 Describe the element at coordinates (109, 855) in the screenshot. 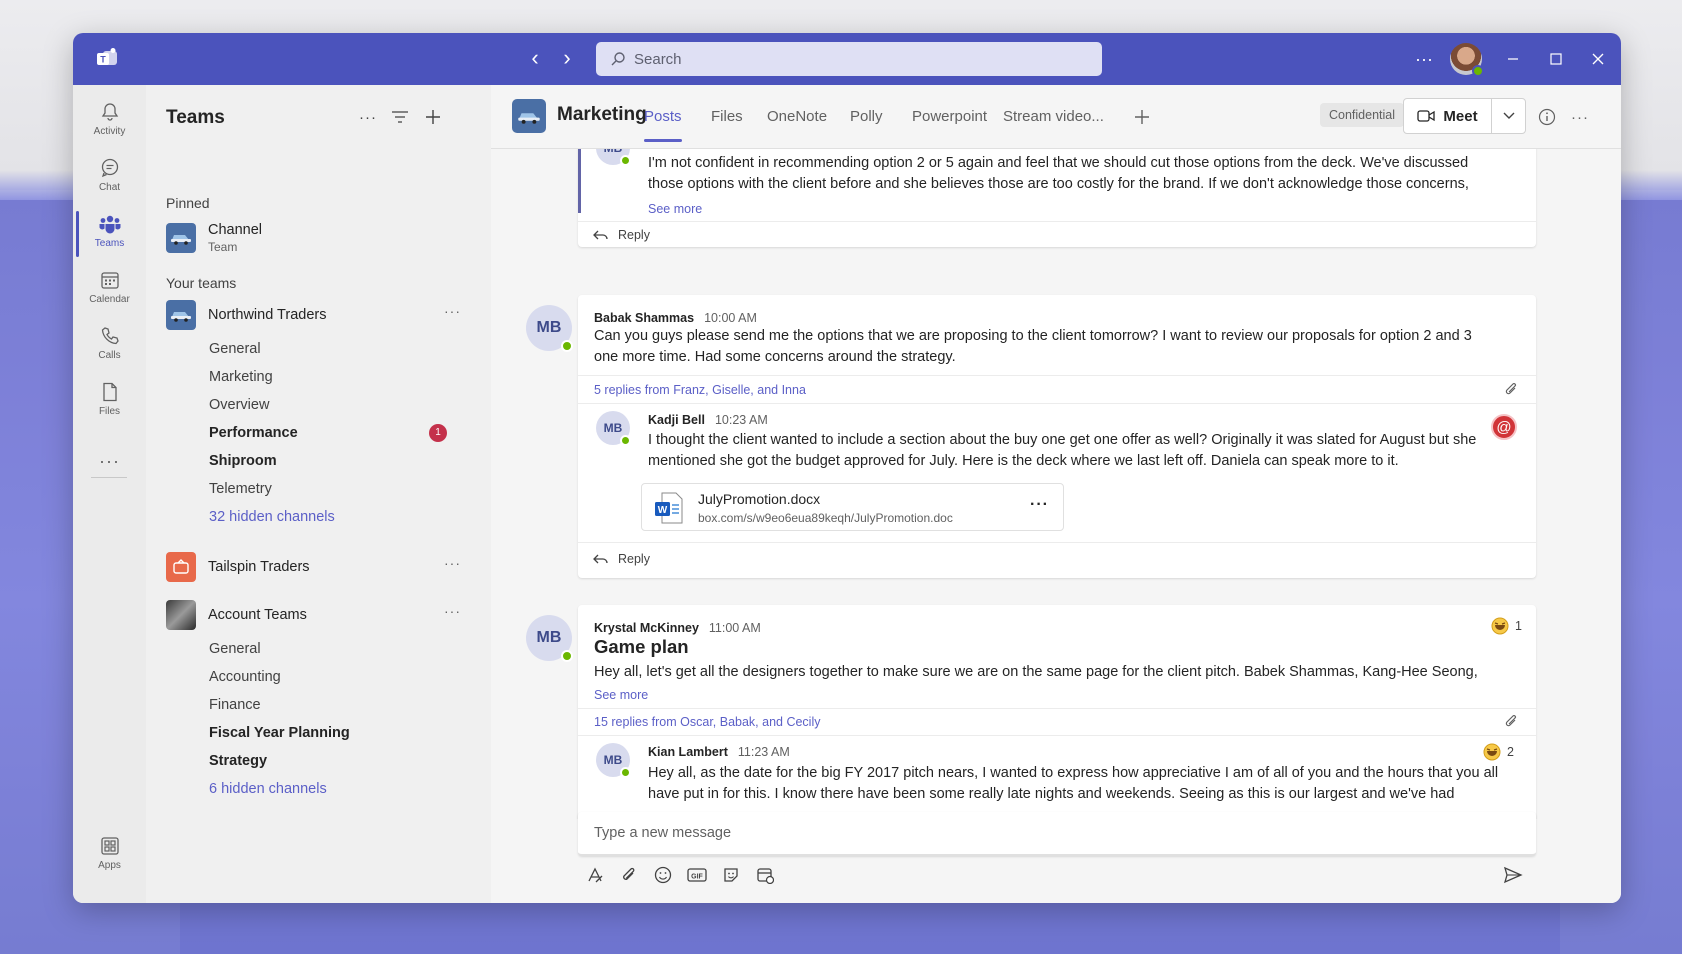

I see `rail-item-apps: Apps` at that location.